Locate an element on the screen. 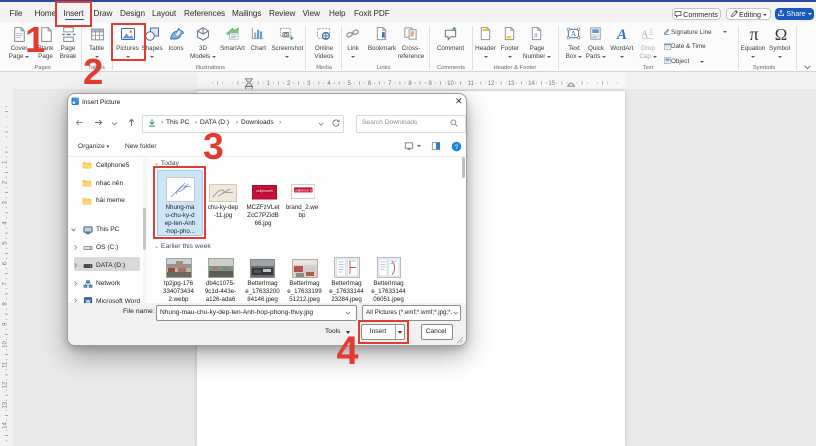 The image size is (816, 446). svg-text: Ω is located at coordinates (780, 34).